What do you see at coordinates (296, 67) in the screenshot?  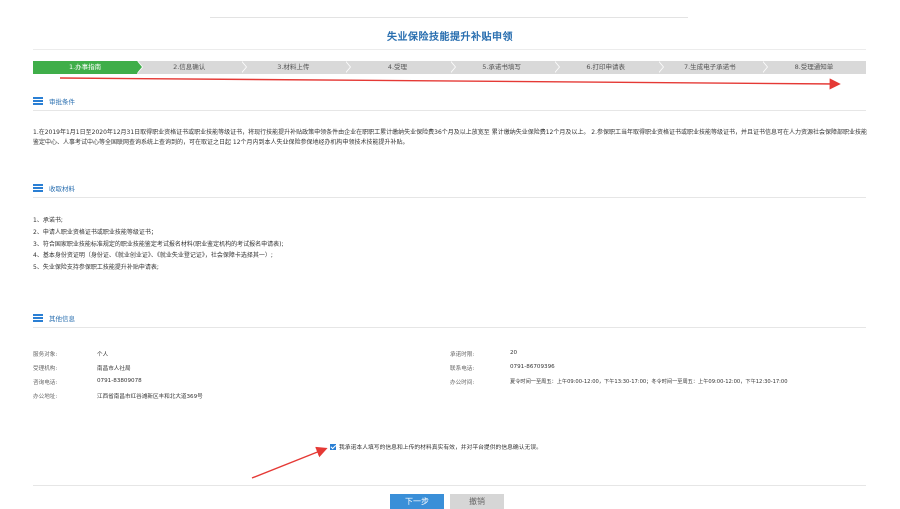 I see `step-3: 3.材料上传` at bounding box center [296, 67].